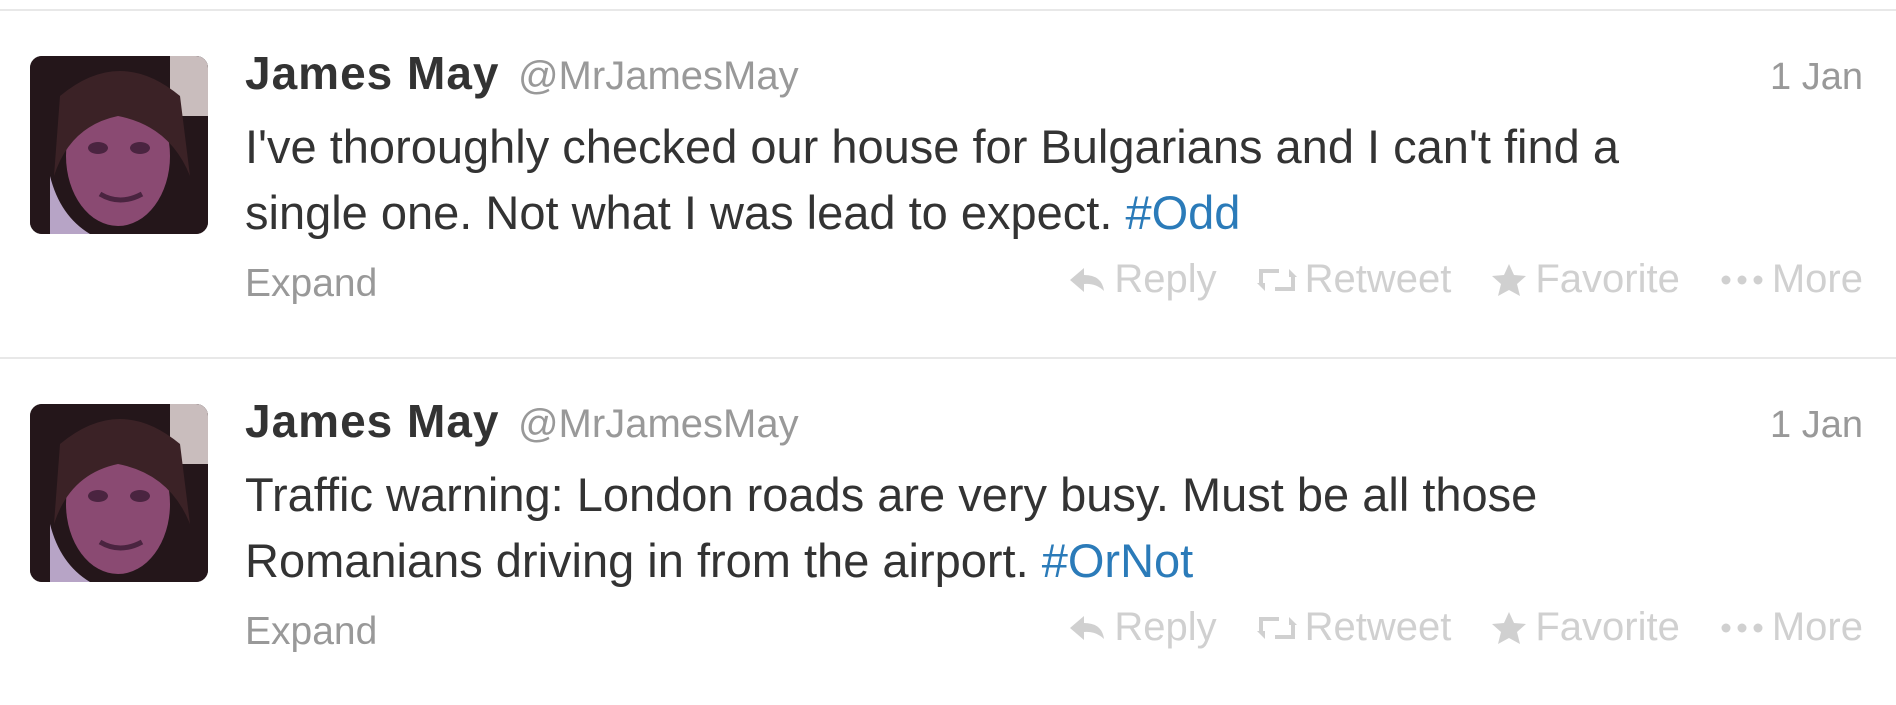  What do you see at coordinates (948, 10) in the screenshot?
I see `timeline-top-border` at bounding box center [948, 10].